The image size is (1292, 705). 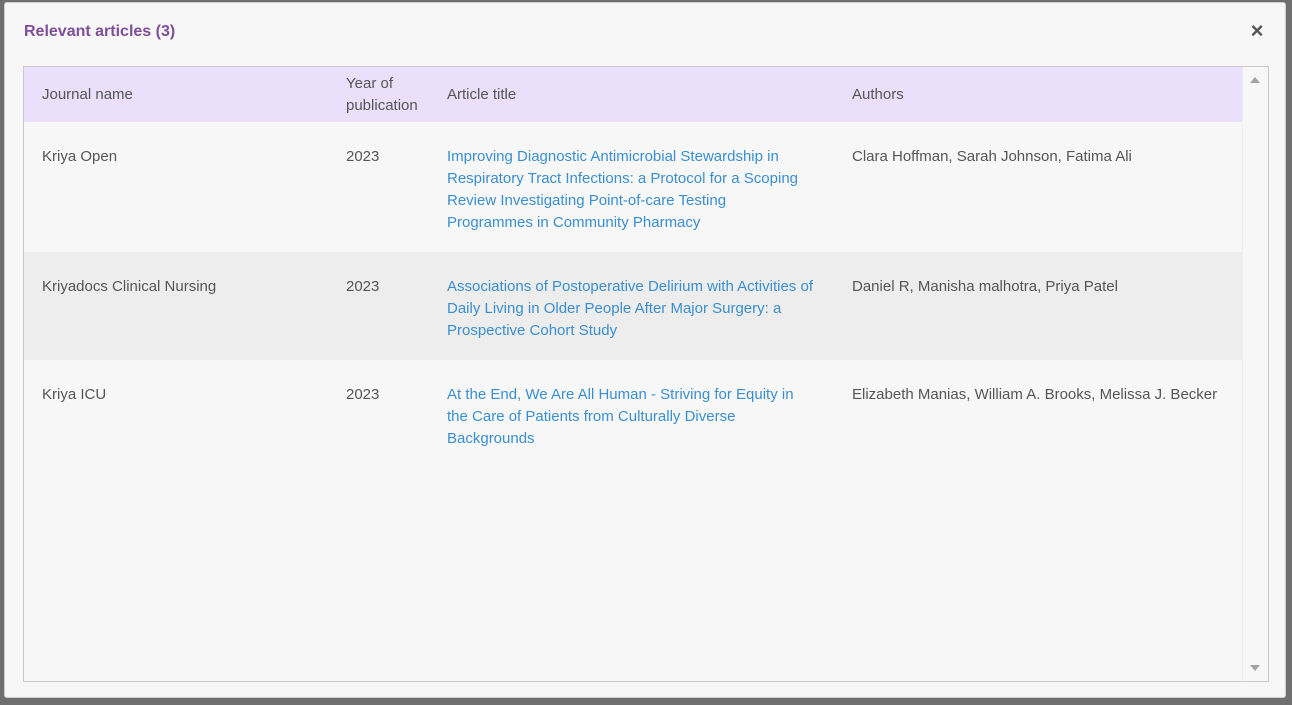 What do you see at coordinates (80, 156) in the screenshot?
I see `journal-cell: Kriya Open` at bounding box center [80, 156].